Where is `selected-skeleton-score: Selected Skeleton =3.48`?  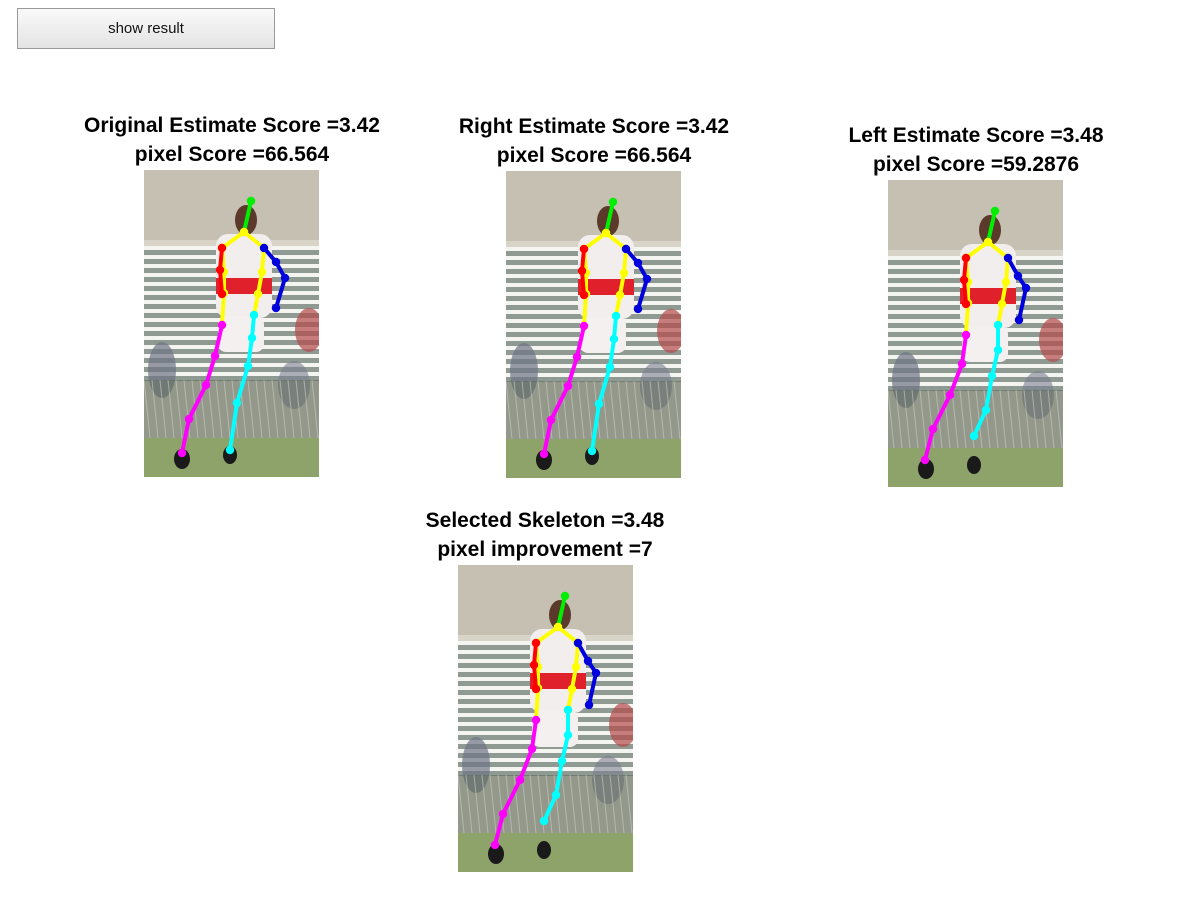 selected-skeleton-score: Selected Skeleton =3.48 is located at coordinates (545, 520).